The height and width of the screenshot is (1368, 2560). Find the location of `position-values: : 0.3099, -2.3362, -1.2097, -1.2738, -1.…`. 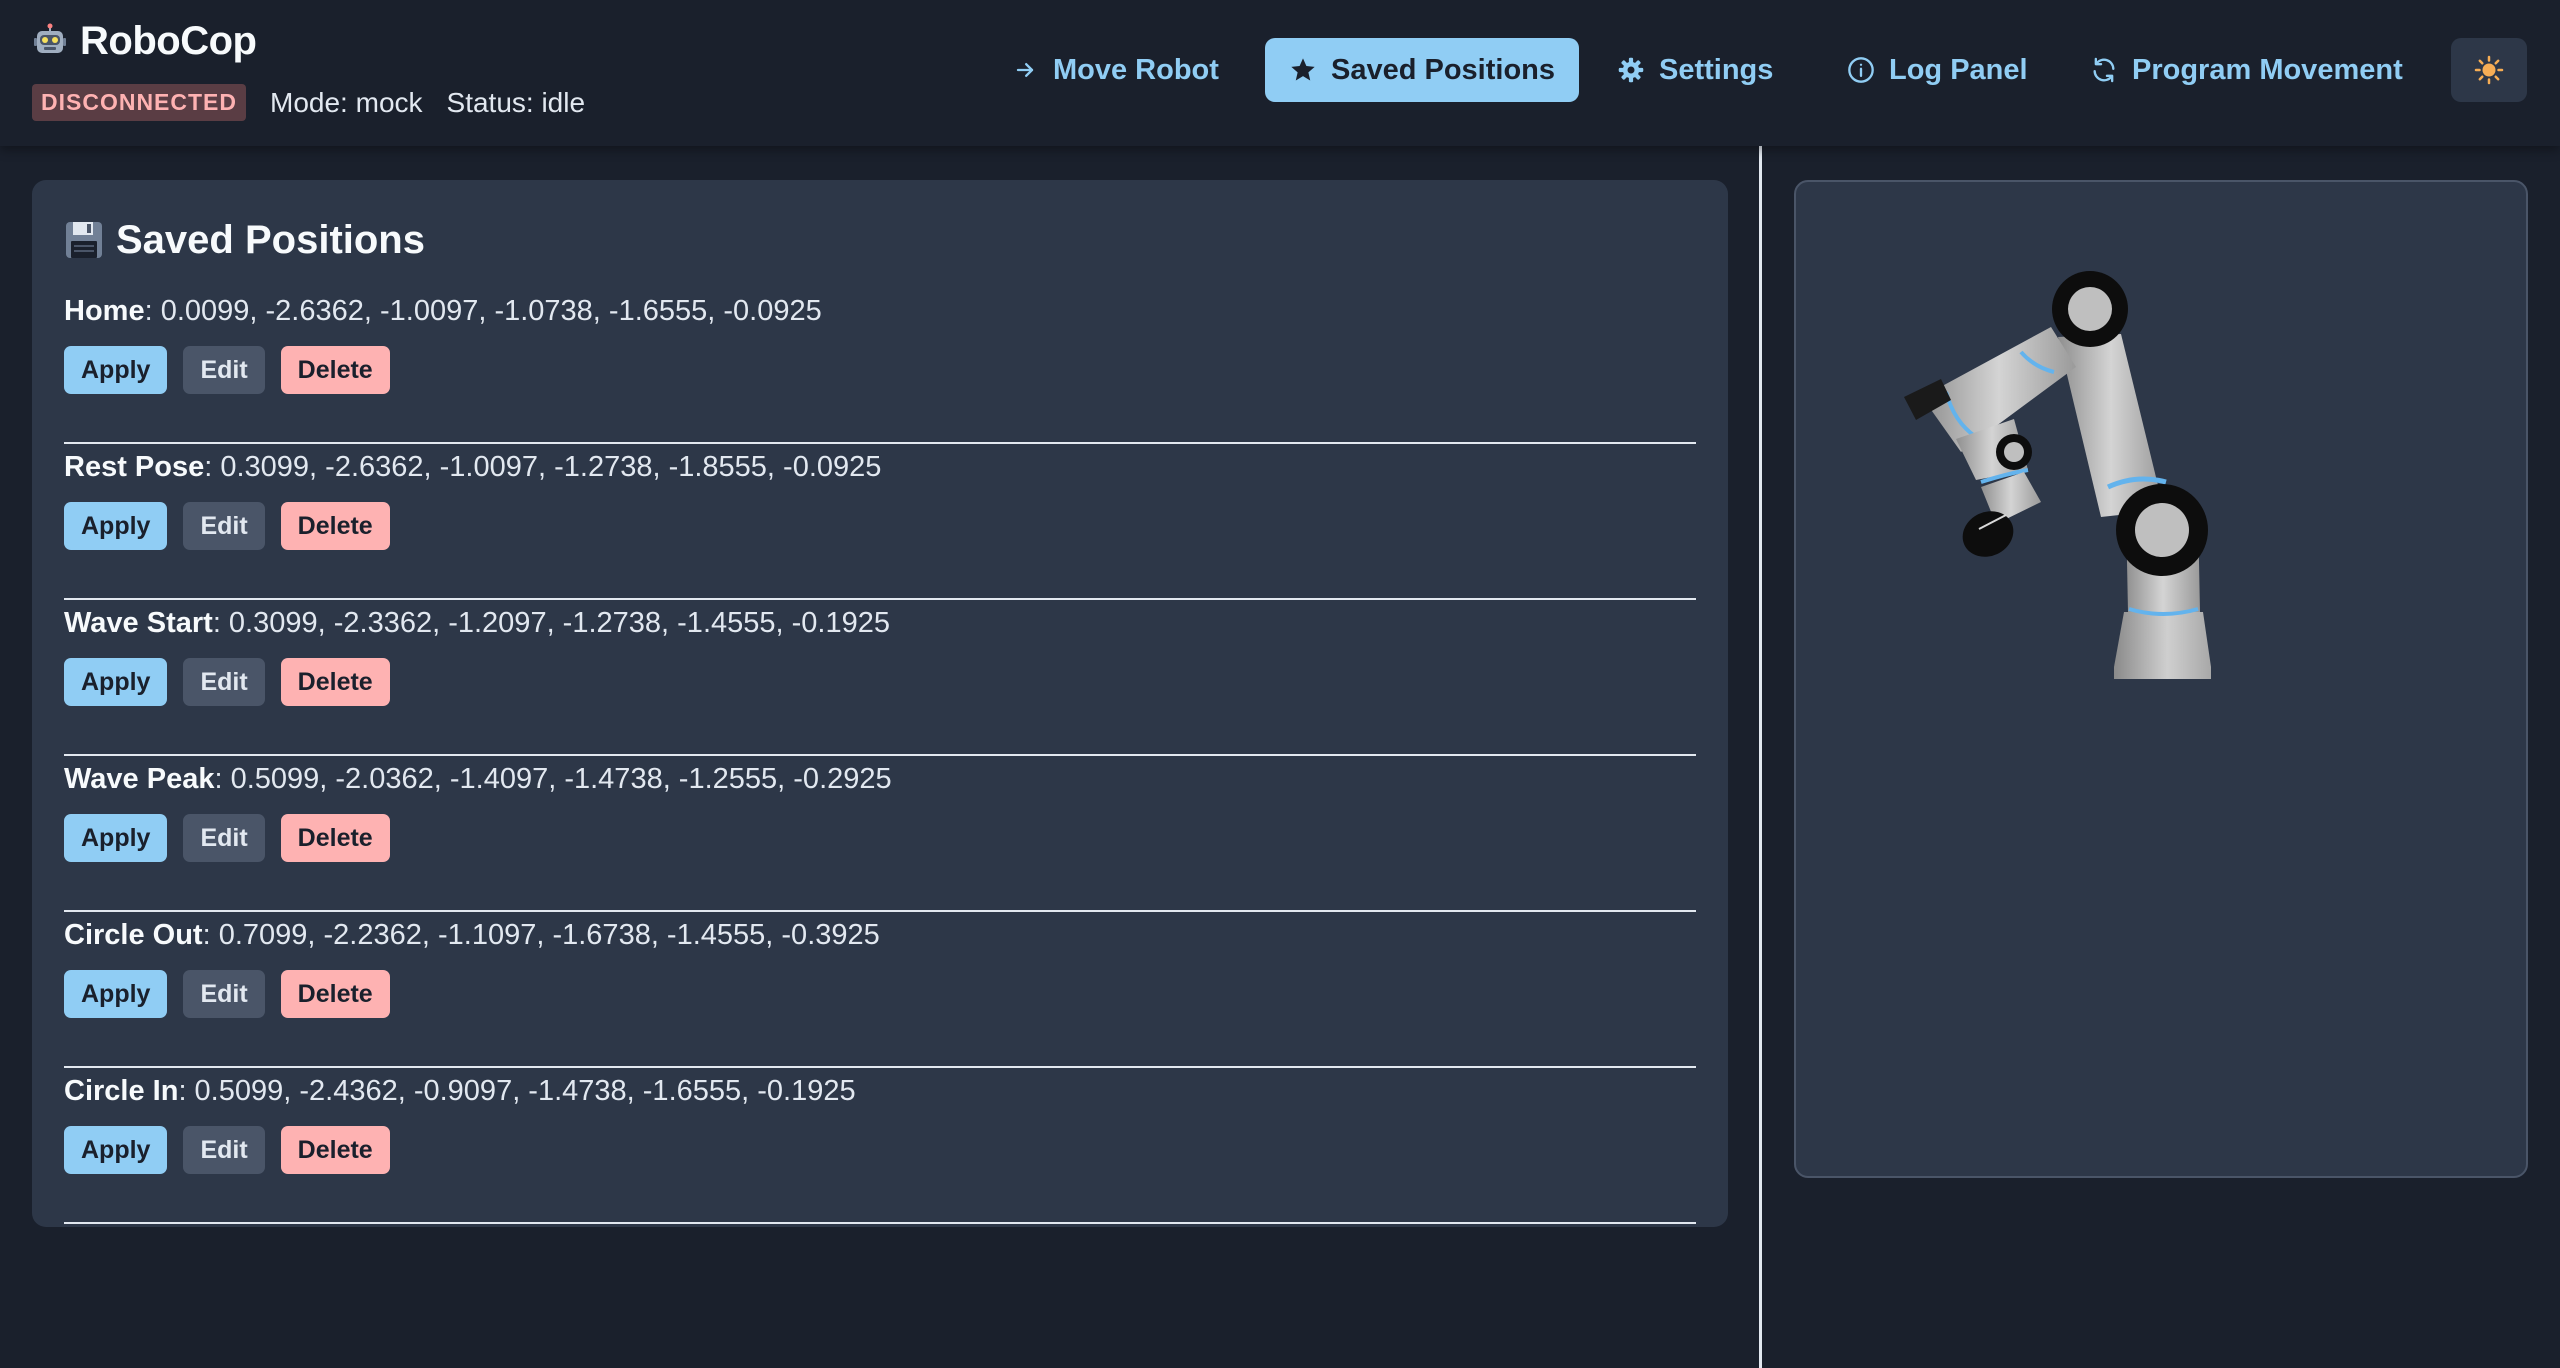

position-values: : 0.3099, -2.3362, -1.2097, -1.2738, -1.… is located at coordinates (551, 623).